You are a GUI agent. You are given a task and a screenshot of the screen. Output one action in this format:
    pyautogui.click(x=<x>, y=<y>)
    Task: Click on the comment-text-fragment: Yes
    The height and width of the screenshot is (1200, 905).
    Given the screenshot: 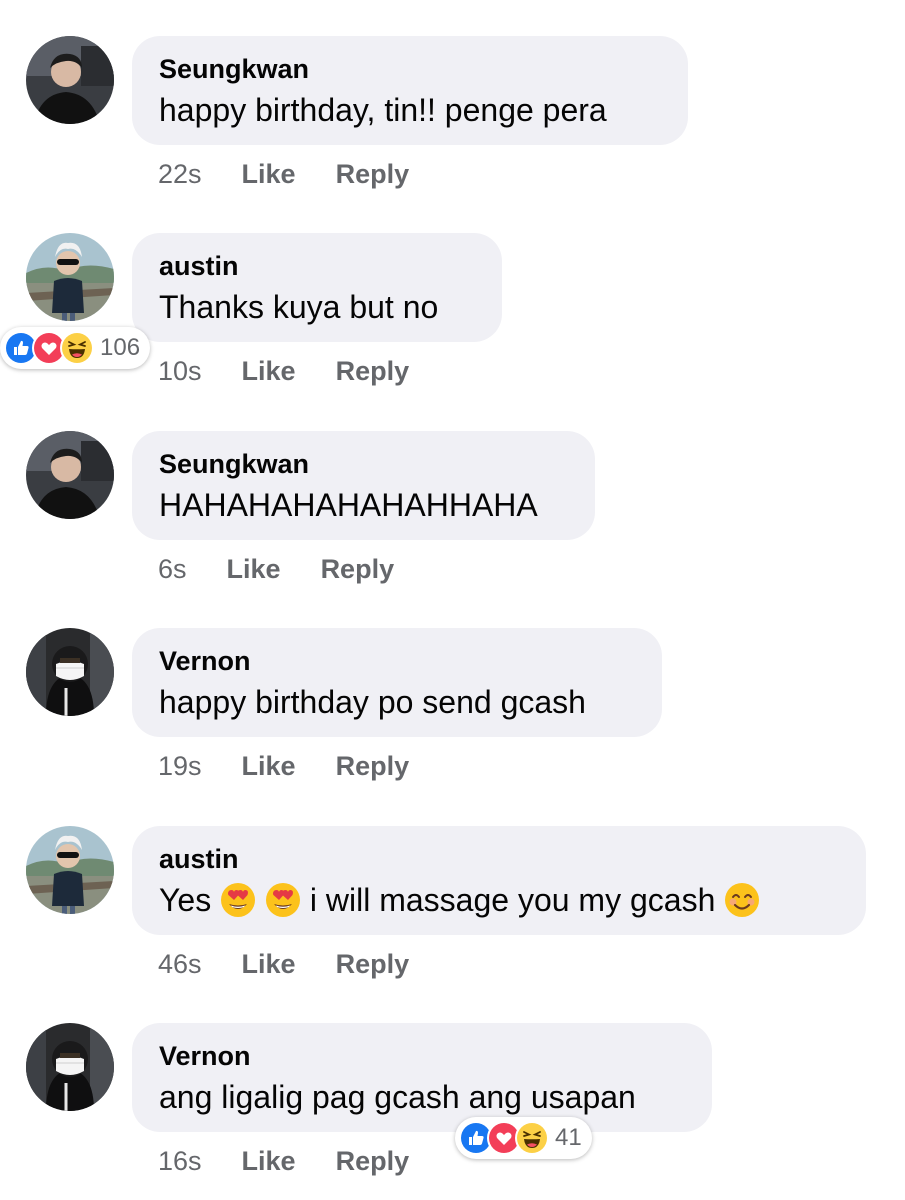 What is the action you would take?
    pyautogui.click(x=190, y=900)
    